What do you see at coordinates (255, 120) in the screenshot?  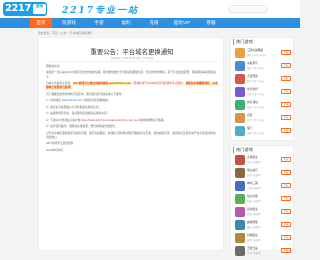 I see `game-meta: 回合 | 3千人在玩` at bounding box center [255, 120].